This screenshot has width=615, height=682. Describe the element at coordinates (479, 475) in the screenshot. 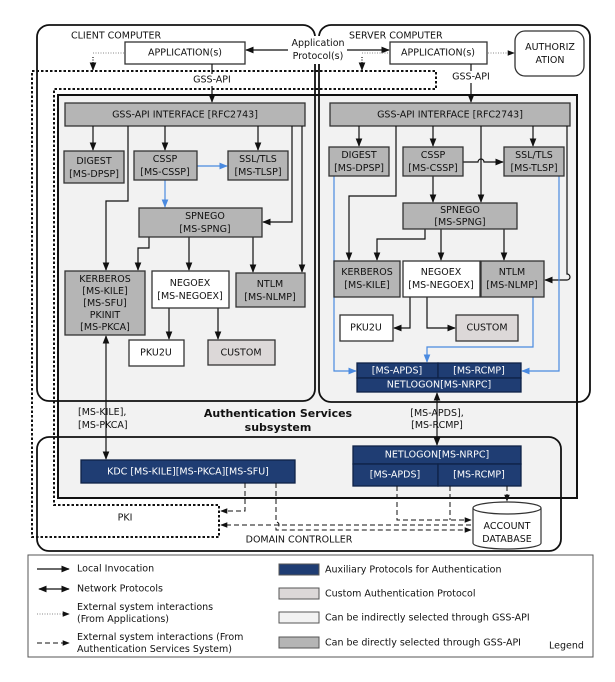

I see `dc-rcmp-label: [MS-RCMP]` at that location.